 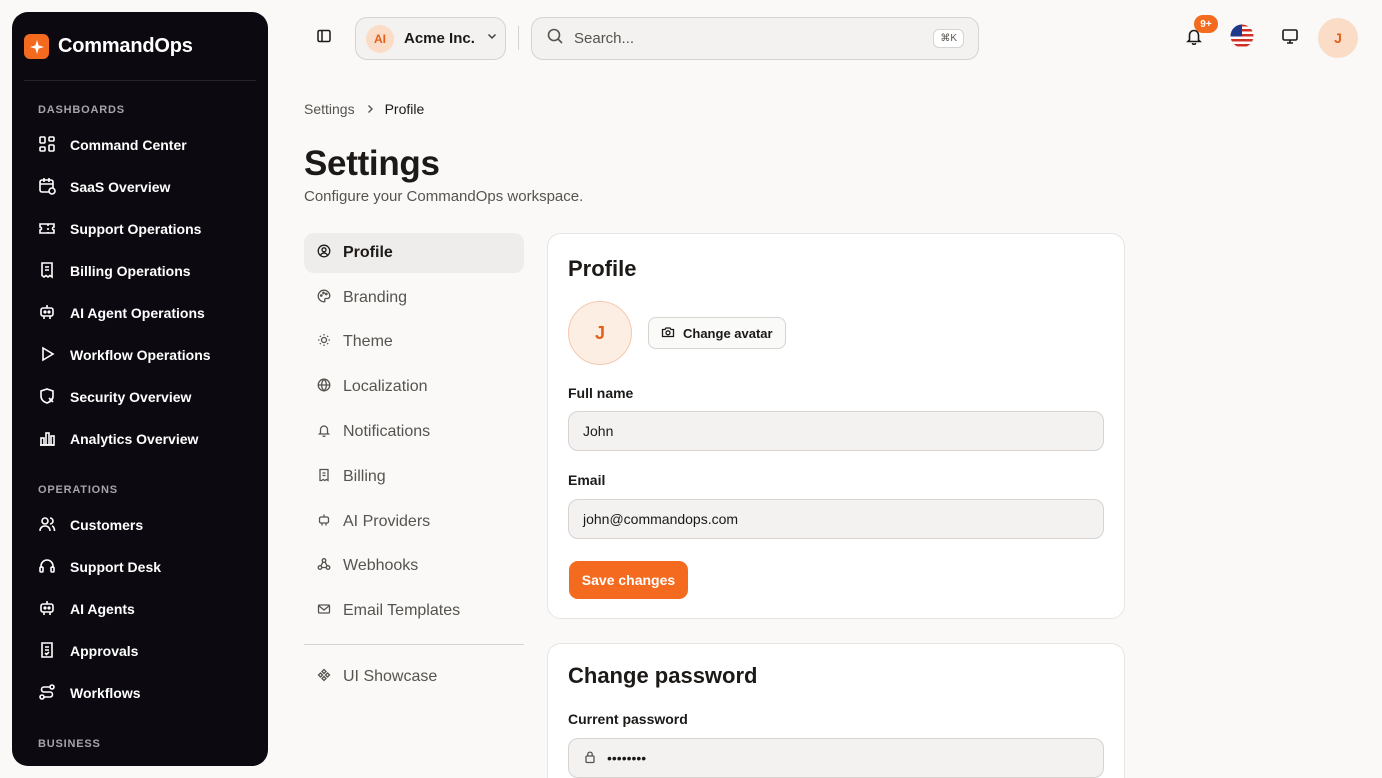 I want to click on sidebar-item-label: Support Operations, so click(x=136, y=229).